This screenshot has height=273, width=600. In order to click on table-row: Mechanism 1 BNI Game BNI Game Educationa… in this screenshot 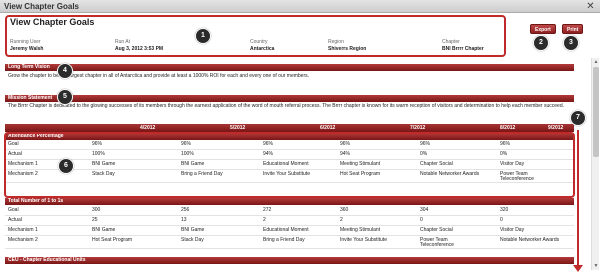, I will do `click(289, 231)`.